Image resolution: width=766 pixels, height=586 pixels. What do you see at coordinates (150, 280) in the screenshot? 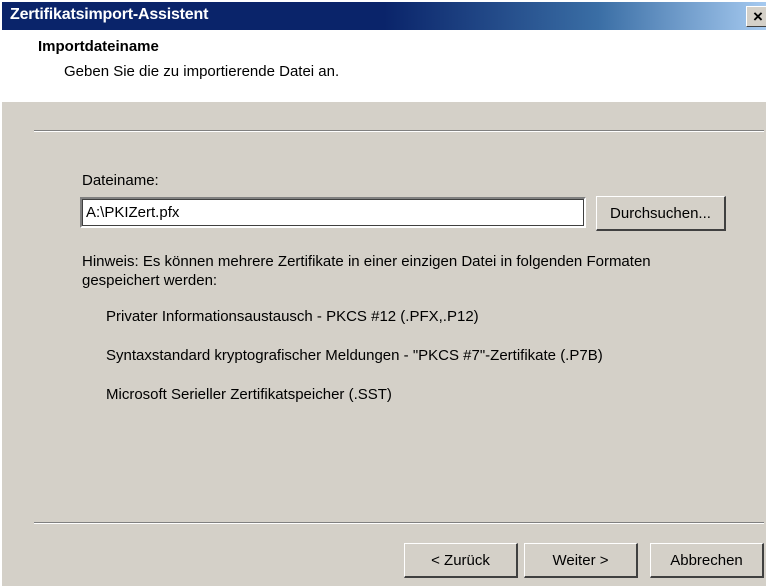
I see `hint-text-line2: gespeichert werden:` at bounding box center [150, 280].